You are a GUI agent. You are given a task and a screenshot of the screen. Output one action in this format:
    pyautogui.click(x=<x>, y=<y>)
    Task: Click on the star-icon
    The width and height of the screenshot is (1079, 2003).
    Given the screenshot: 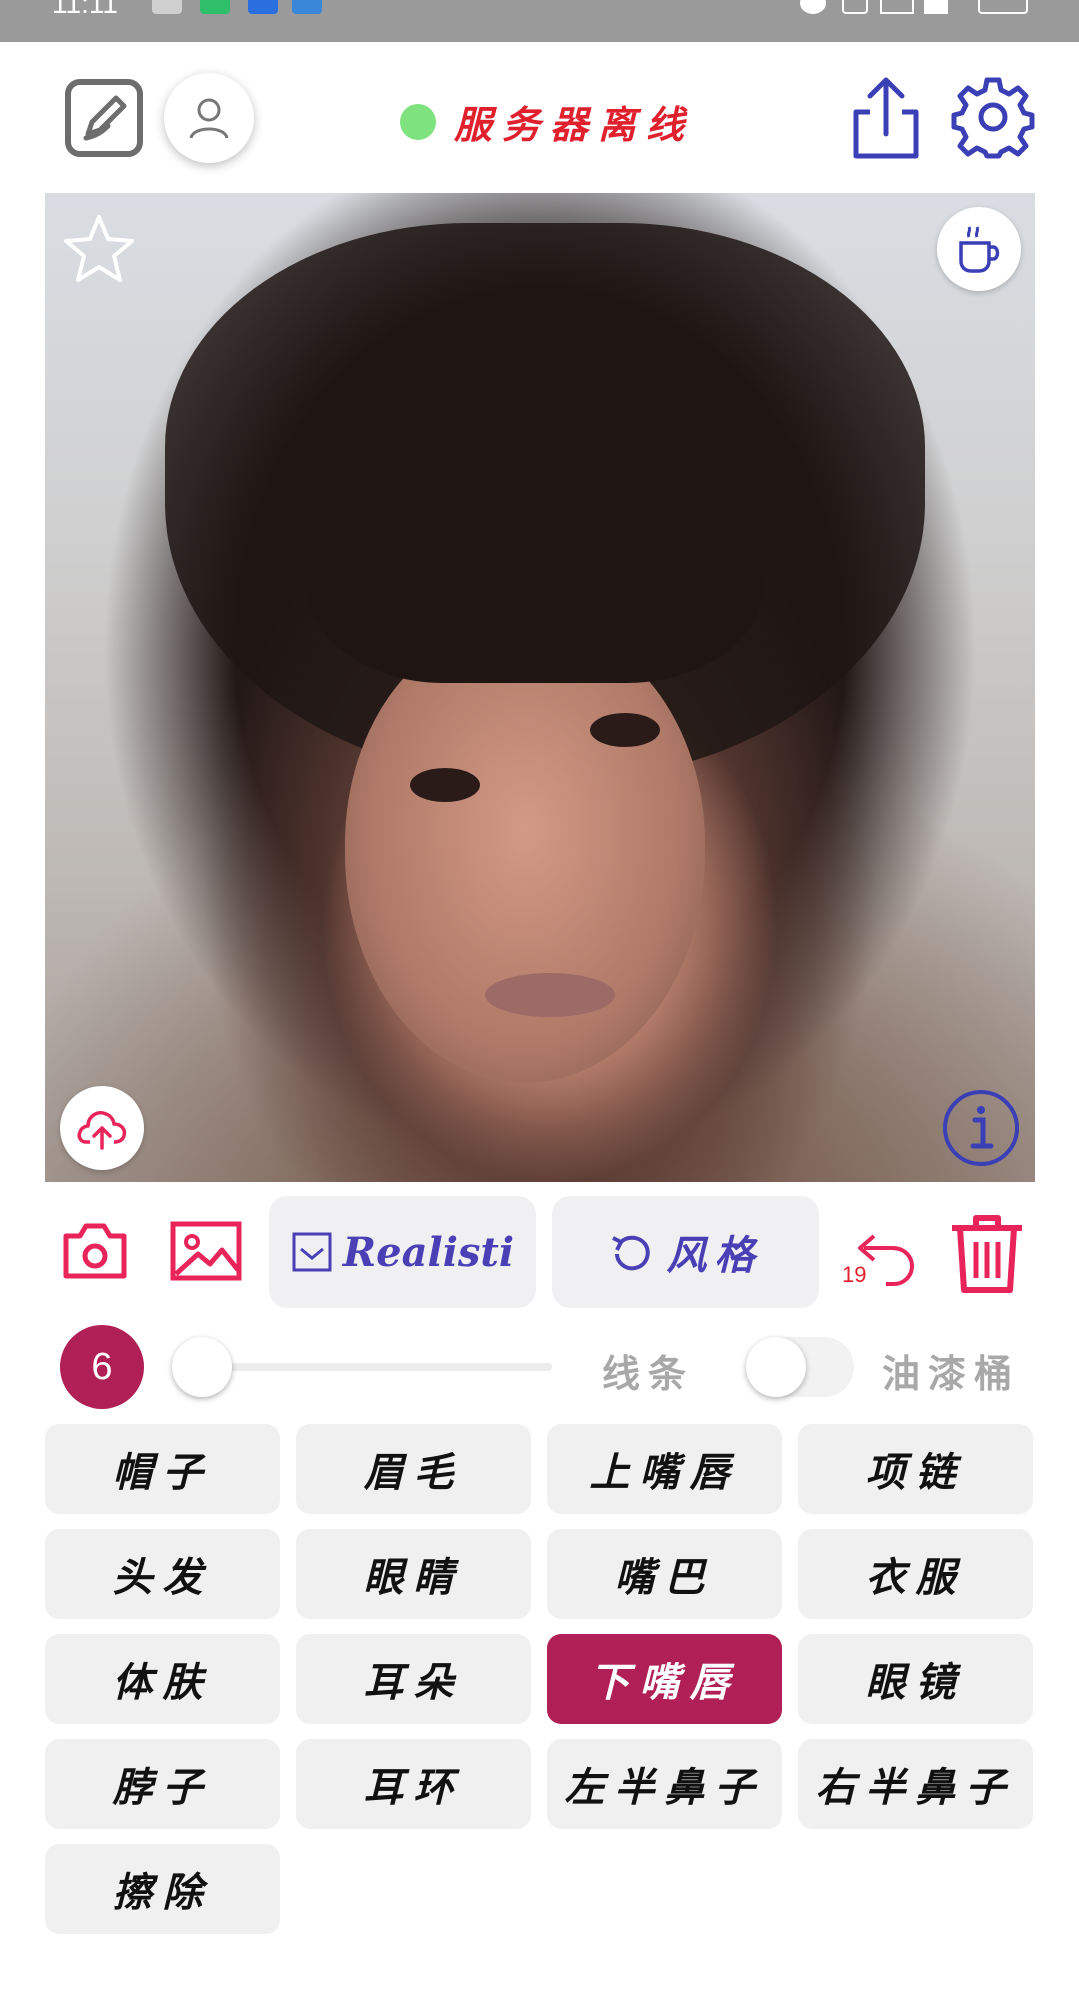 What is the action you would take?
    pyautogui.click(x=99, y=248)
    